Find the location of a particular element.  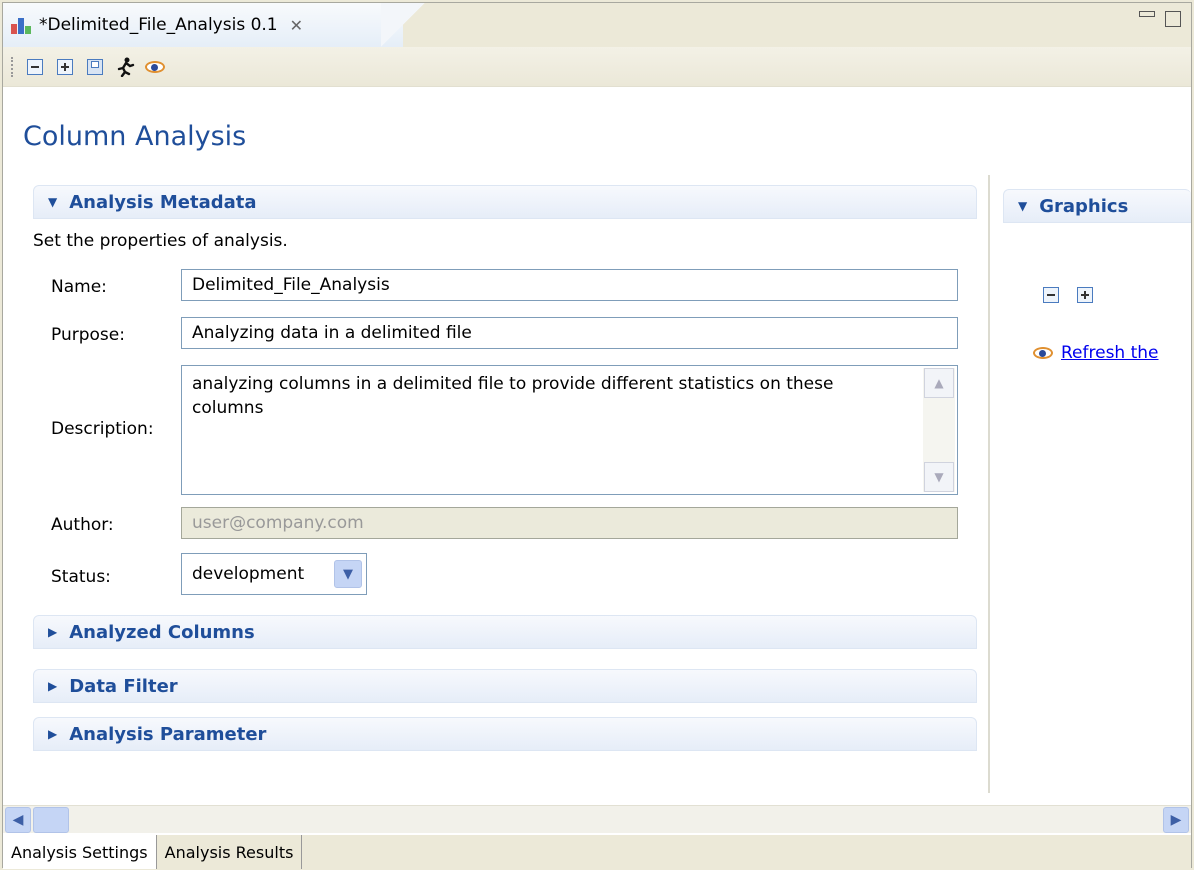

scroll-thumb is located at coordinates (51, 820).